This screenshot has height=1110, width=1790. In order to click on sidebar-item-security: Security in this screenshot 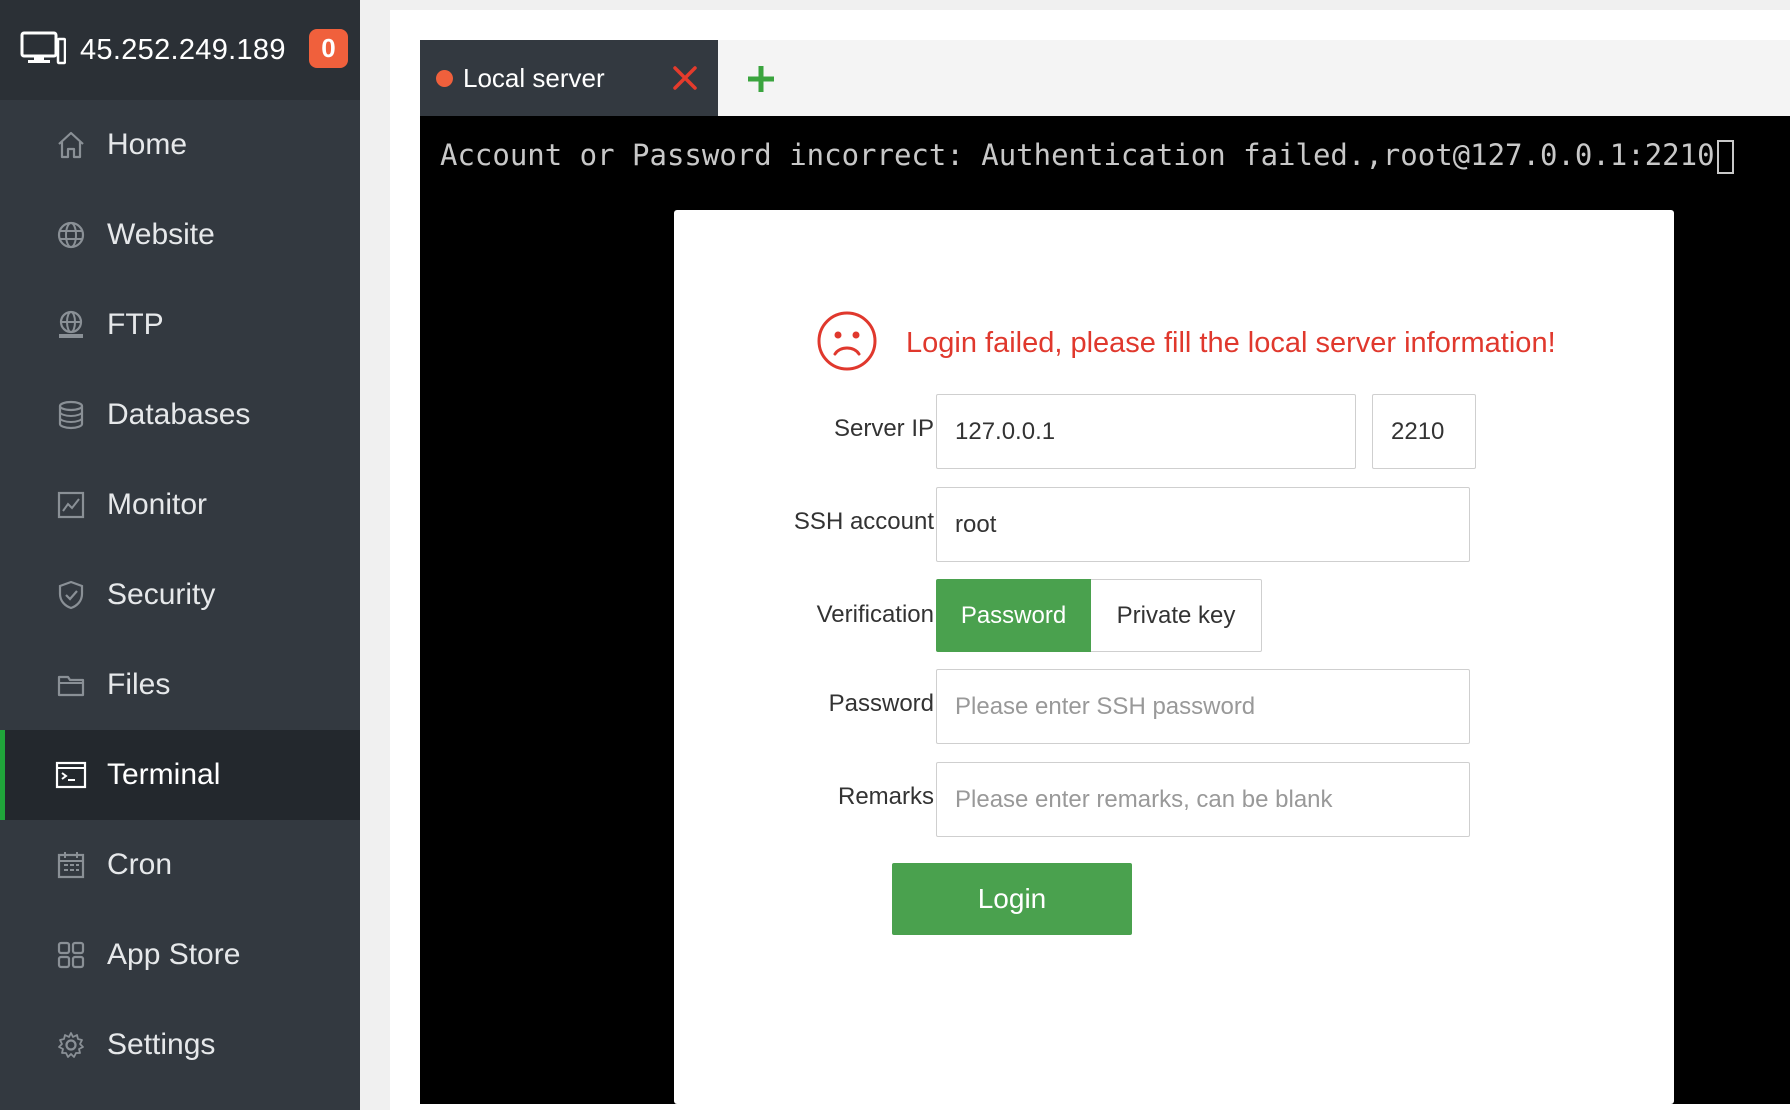, I will do `click(180, 595)`.